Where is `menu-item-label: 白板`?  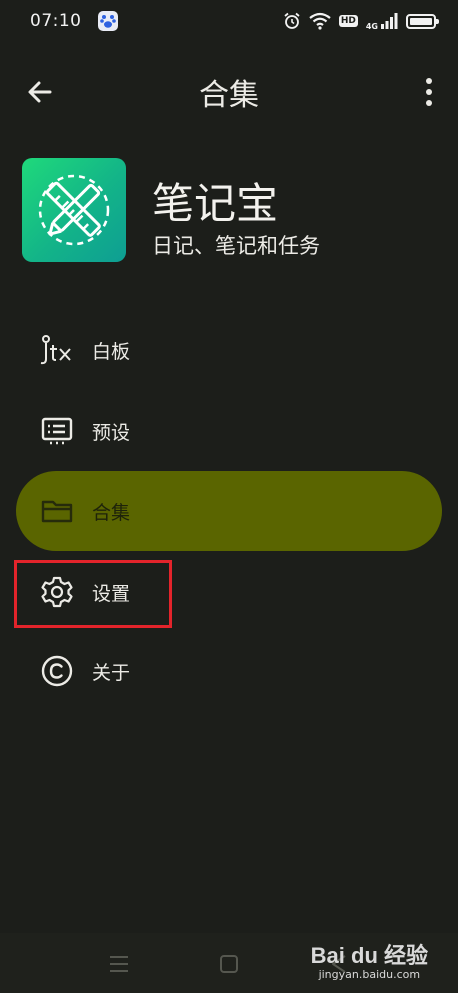
menu-item-label: 白板 is located at coordinates (111, 351).